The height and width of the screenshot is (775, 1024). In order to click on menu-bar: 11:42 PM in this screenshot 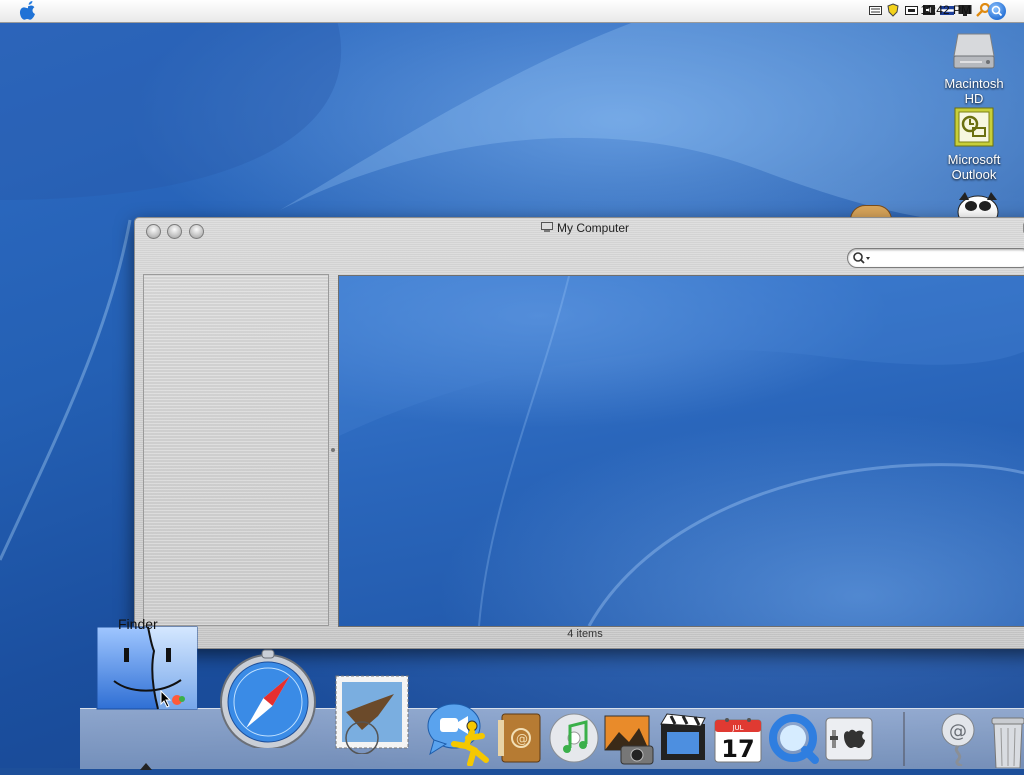, I will do `click(512, 11)`.